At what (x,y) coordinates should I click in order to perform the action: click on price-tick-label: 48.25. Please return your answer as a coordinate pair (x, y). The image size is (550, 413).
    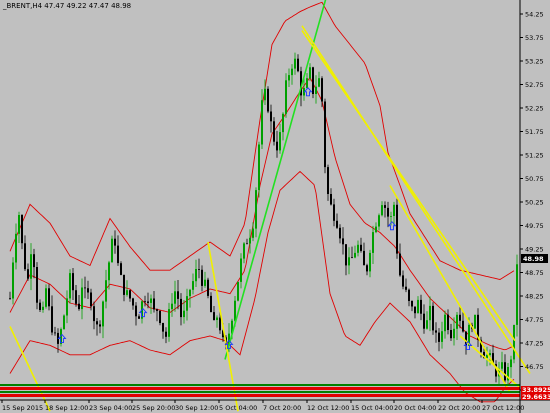
    Looking at the image, I should click on (534, 296).